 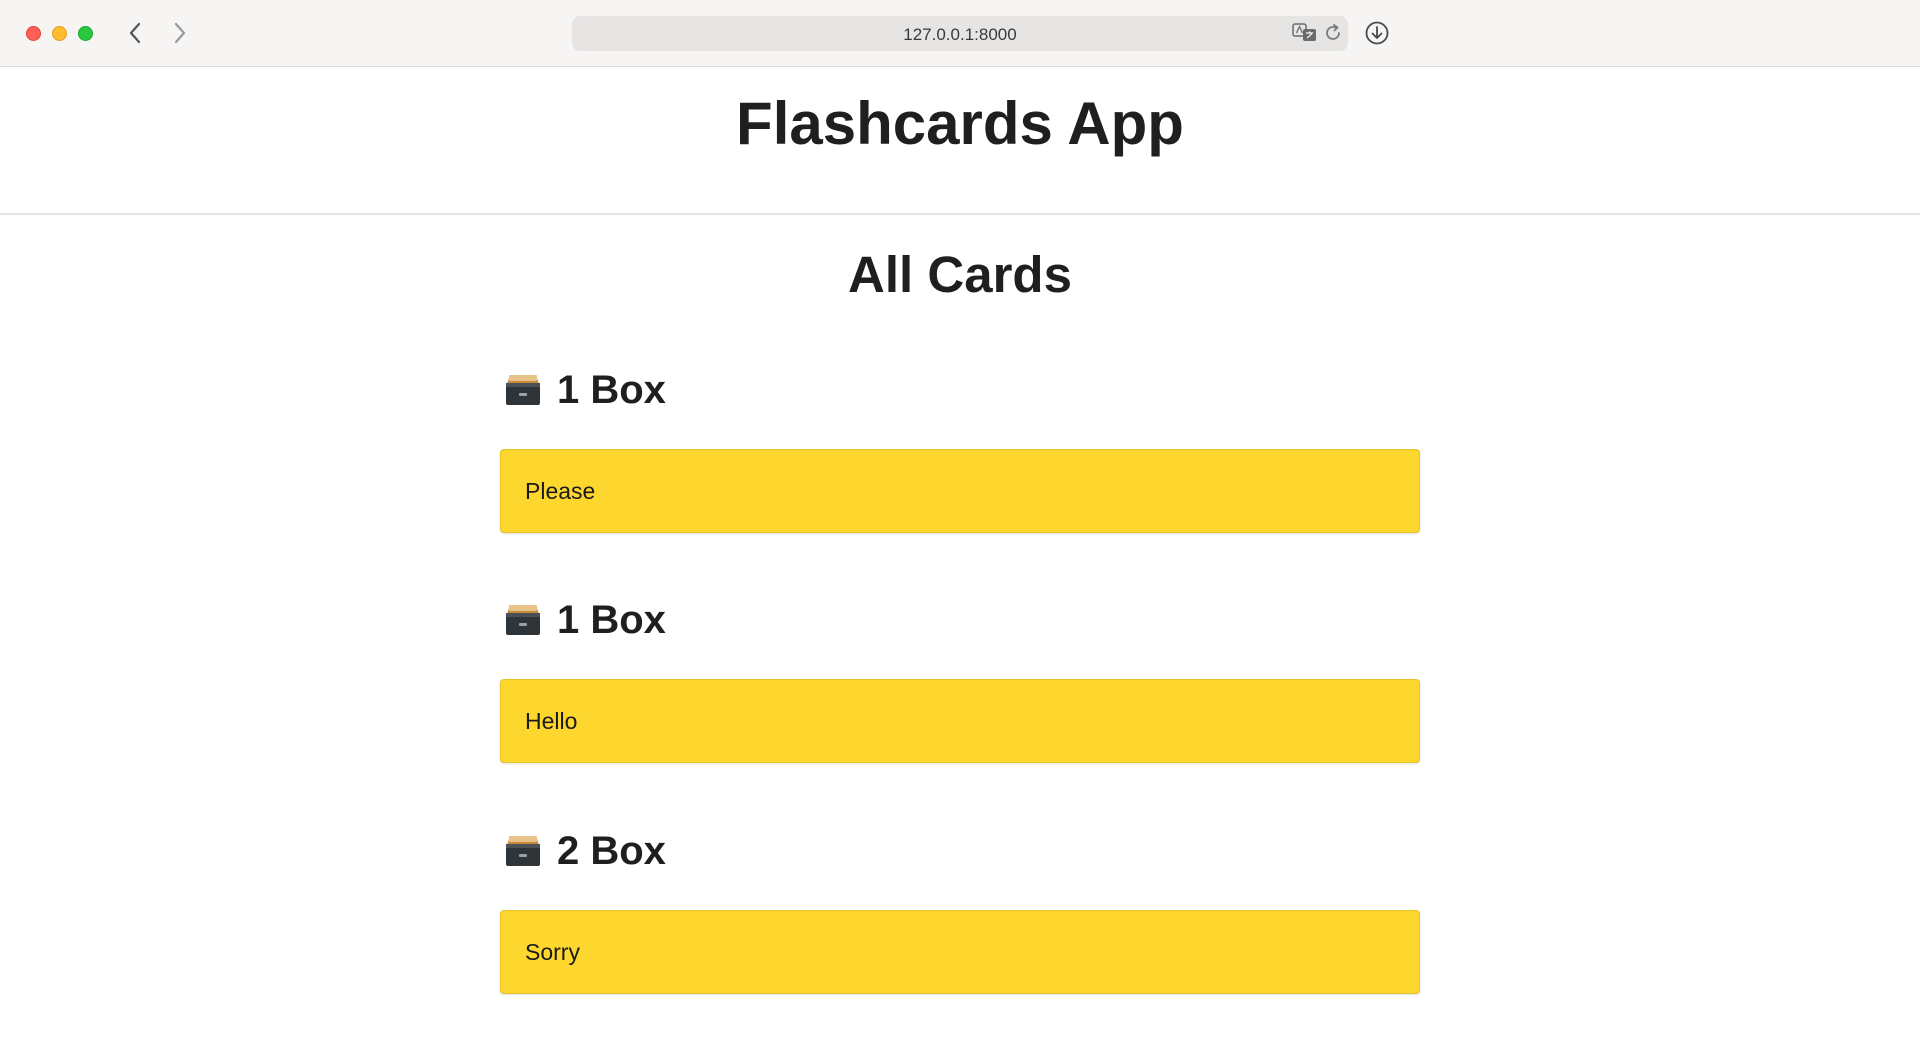 What do you see at coordinates (560, 491) in the screenshot?
I see `flashcard-text: Please` at bounding box center [560, 491].